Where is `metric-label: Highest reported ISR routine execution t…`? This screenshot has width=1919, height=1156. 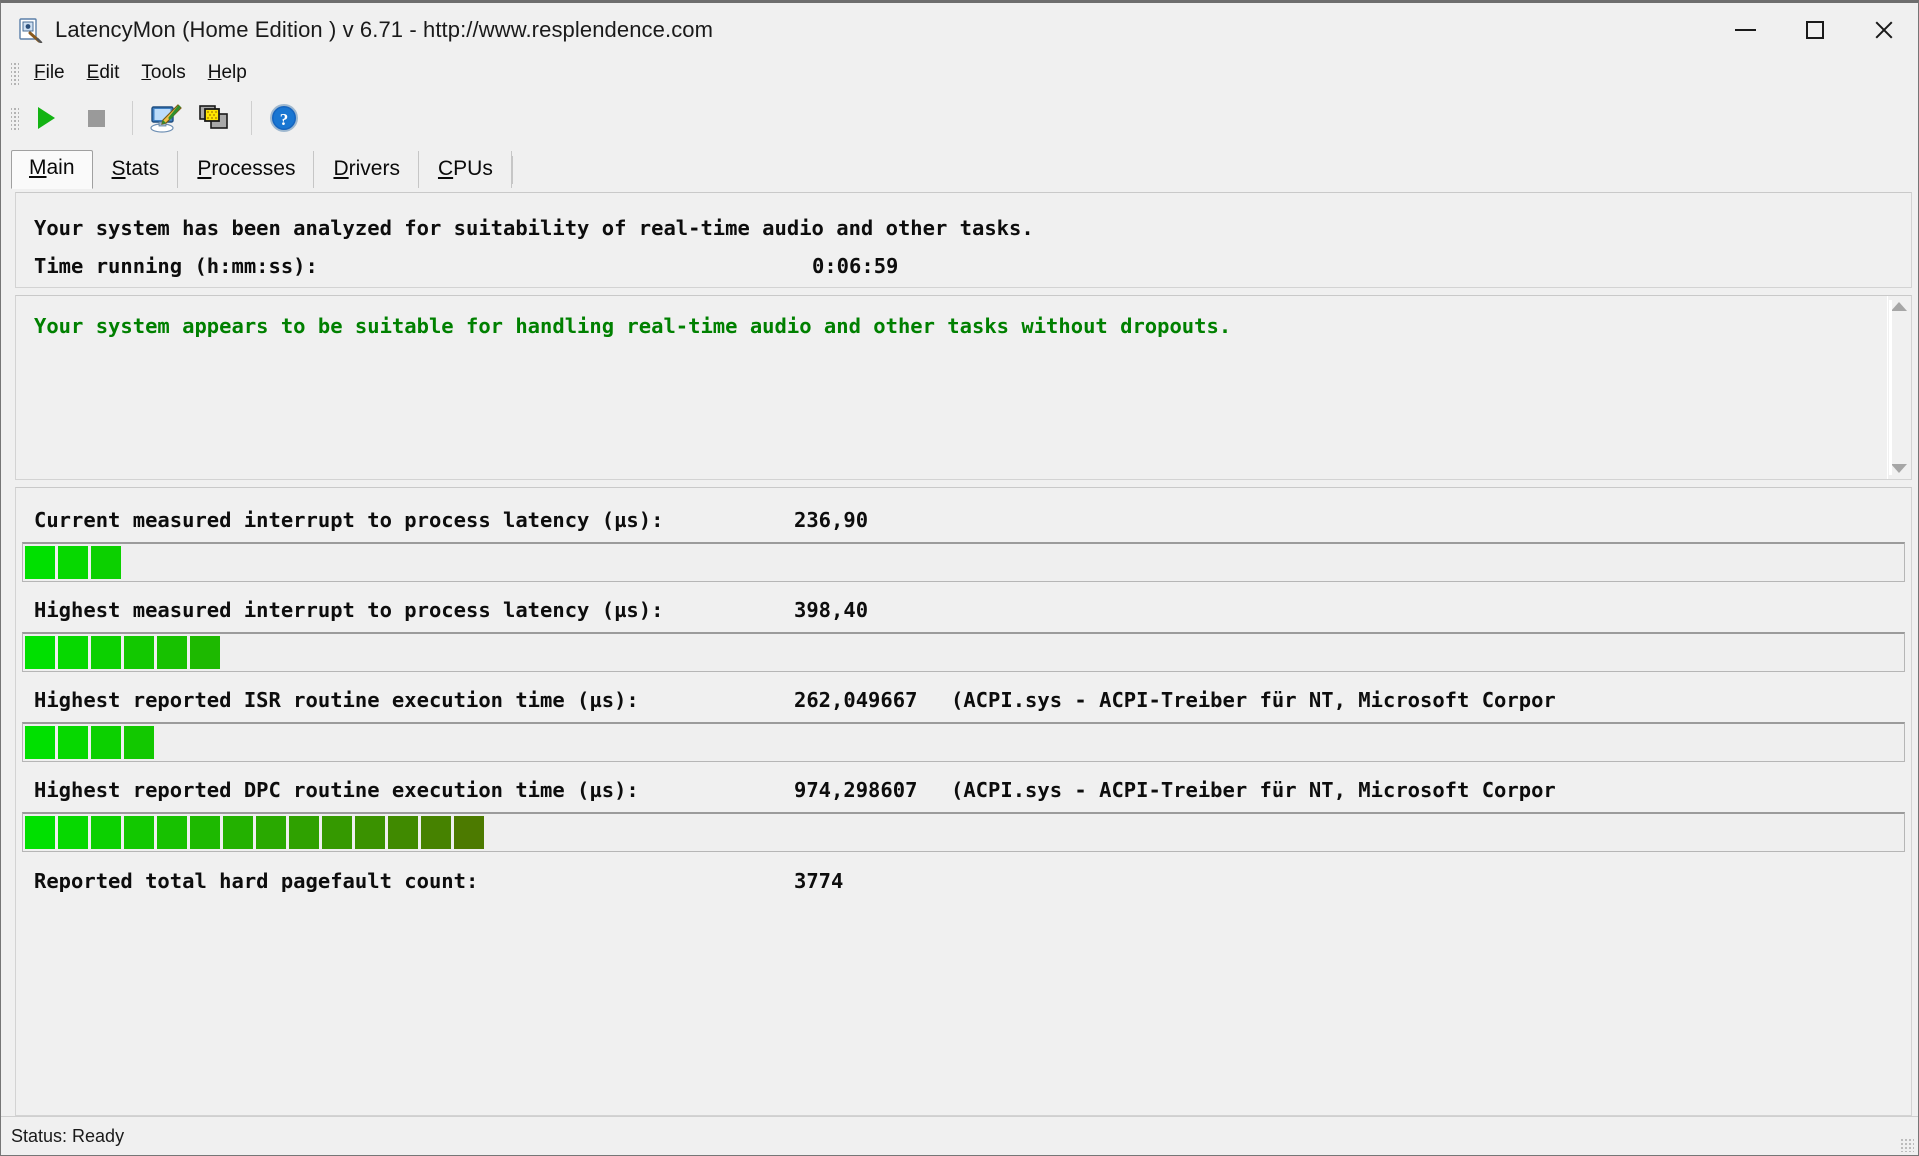
metric-label: Highest reported ISR routine execution t… is located at coordinates (336, 700).